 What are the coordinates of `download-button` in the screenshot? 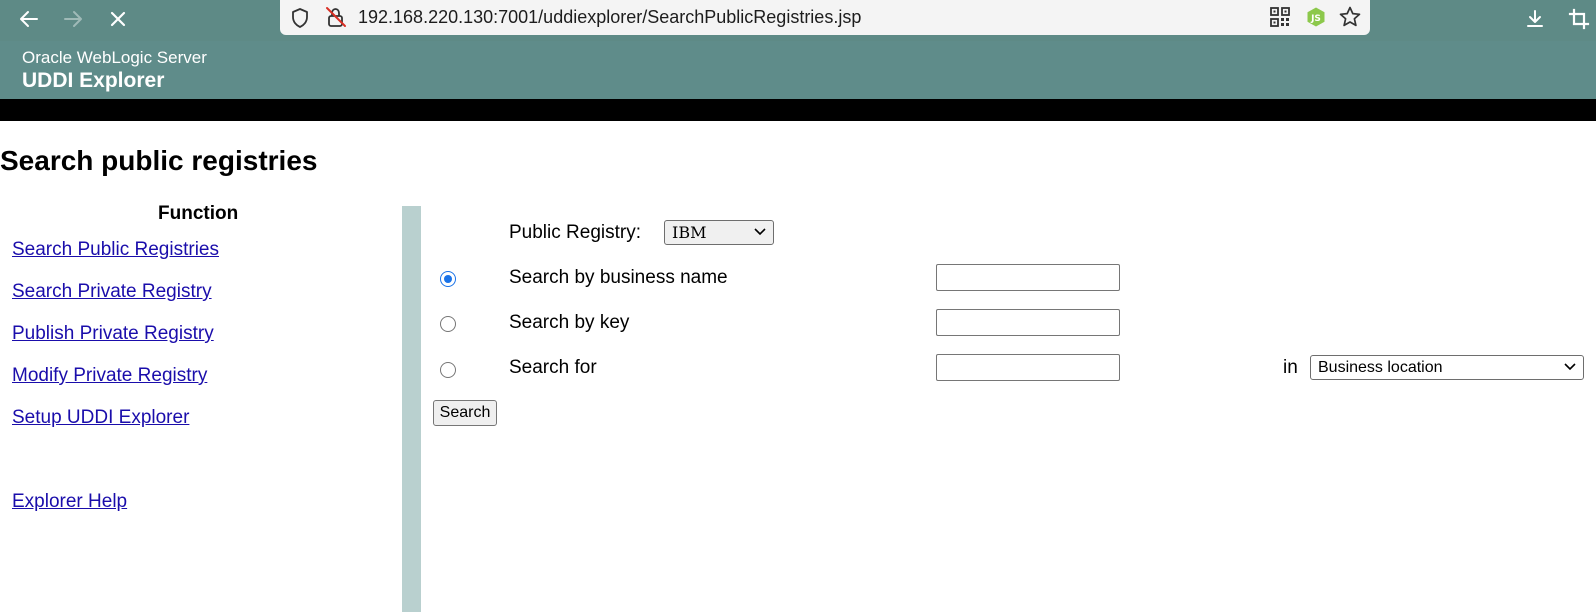 It's located at (1535, 19).